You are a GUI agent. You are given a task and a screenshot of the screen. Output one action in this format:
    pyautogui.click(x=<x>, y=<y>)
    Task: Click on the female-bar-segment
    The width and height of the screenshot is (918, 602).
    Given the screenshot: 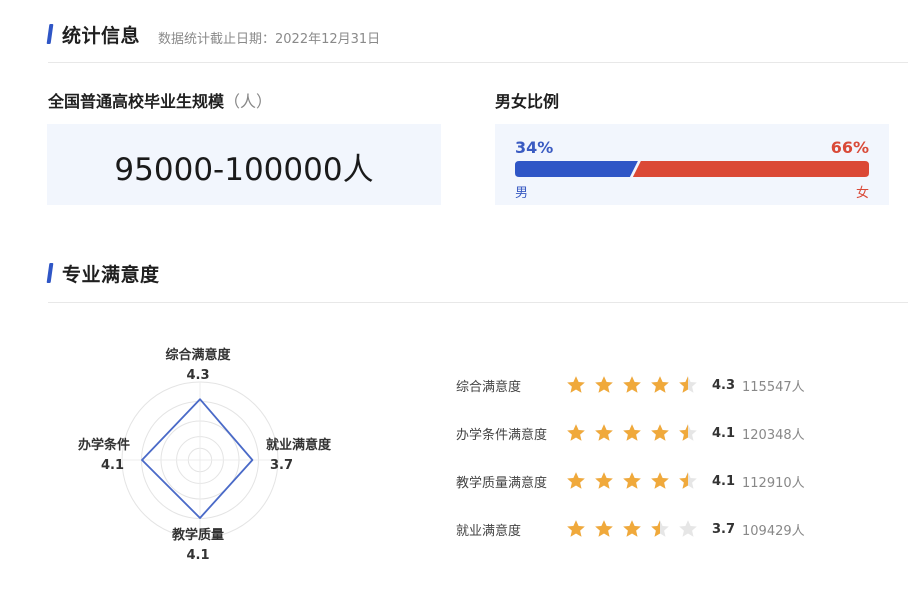 What is the action you would take?
    pyautogui.click(x=750, y=169)
    